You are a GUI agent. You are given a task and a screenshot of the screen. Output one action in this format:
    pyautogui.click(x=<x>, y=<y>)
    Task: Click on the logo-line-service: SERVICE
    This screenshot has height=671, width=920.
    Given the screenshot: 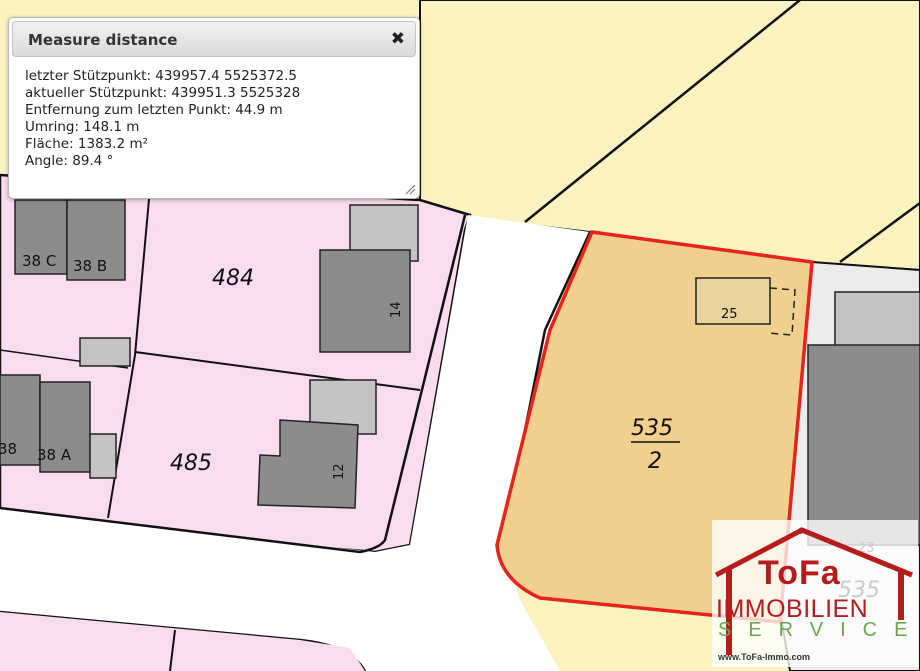 What is the action you would take?
    pyautogui.click(x=819, y=630)
    